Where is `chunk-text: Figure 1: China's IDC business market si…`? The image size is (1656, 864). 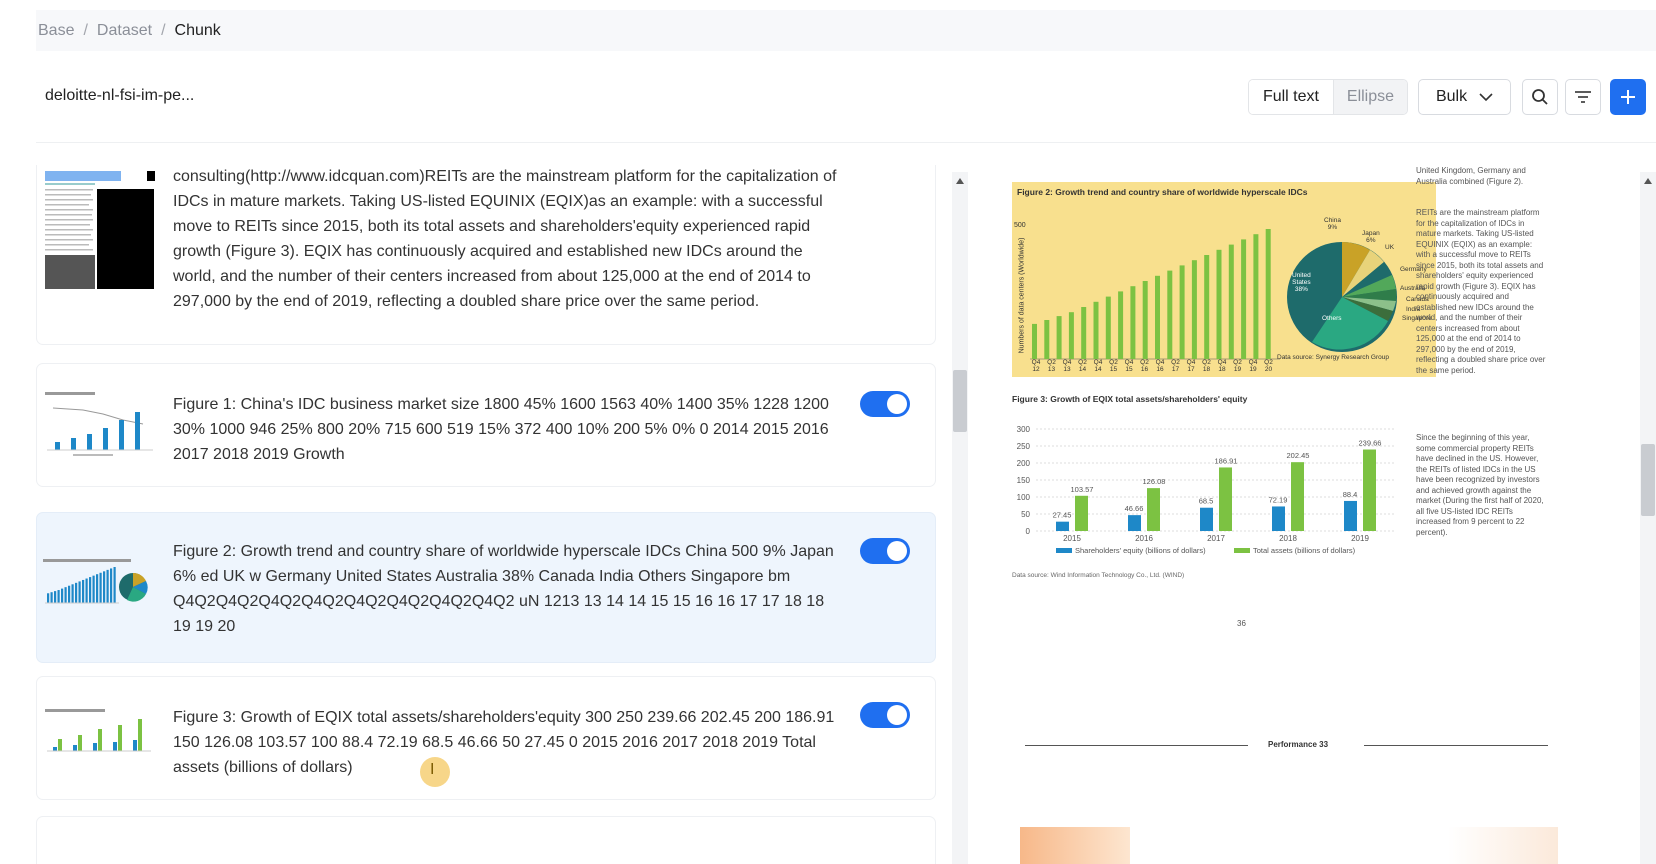 chunk-text: Figure 1: China's IDC business market si… is located at coordinates (508, 429).